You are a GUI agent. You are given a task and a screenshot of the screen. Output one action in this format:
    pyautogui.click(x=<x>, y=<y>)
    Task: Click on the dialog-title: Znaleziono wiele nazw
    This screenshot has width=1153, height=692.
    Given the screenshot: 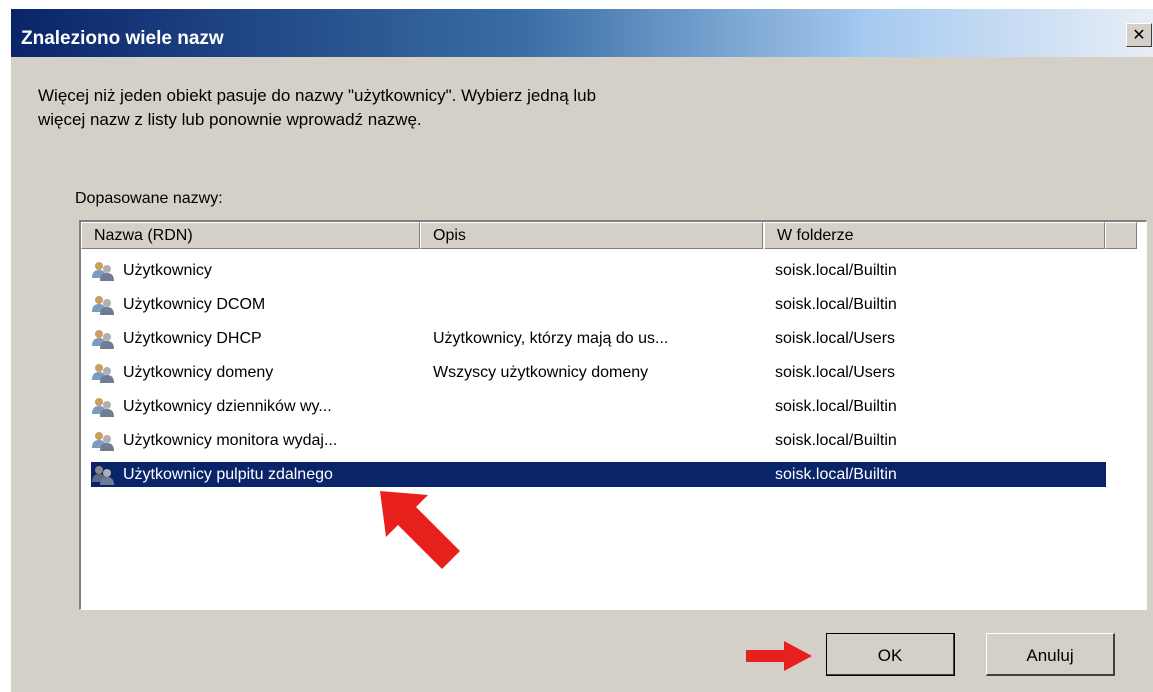 What is the action you would take?
    pyautogui.click(x=122, y=38)
    